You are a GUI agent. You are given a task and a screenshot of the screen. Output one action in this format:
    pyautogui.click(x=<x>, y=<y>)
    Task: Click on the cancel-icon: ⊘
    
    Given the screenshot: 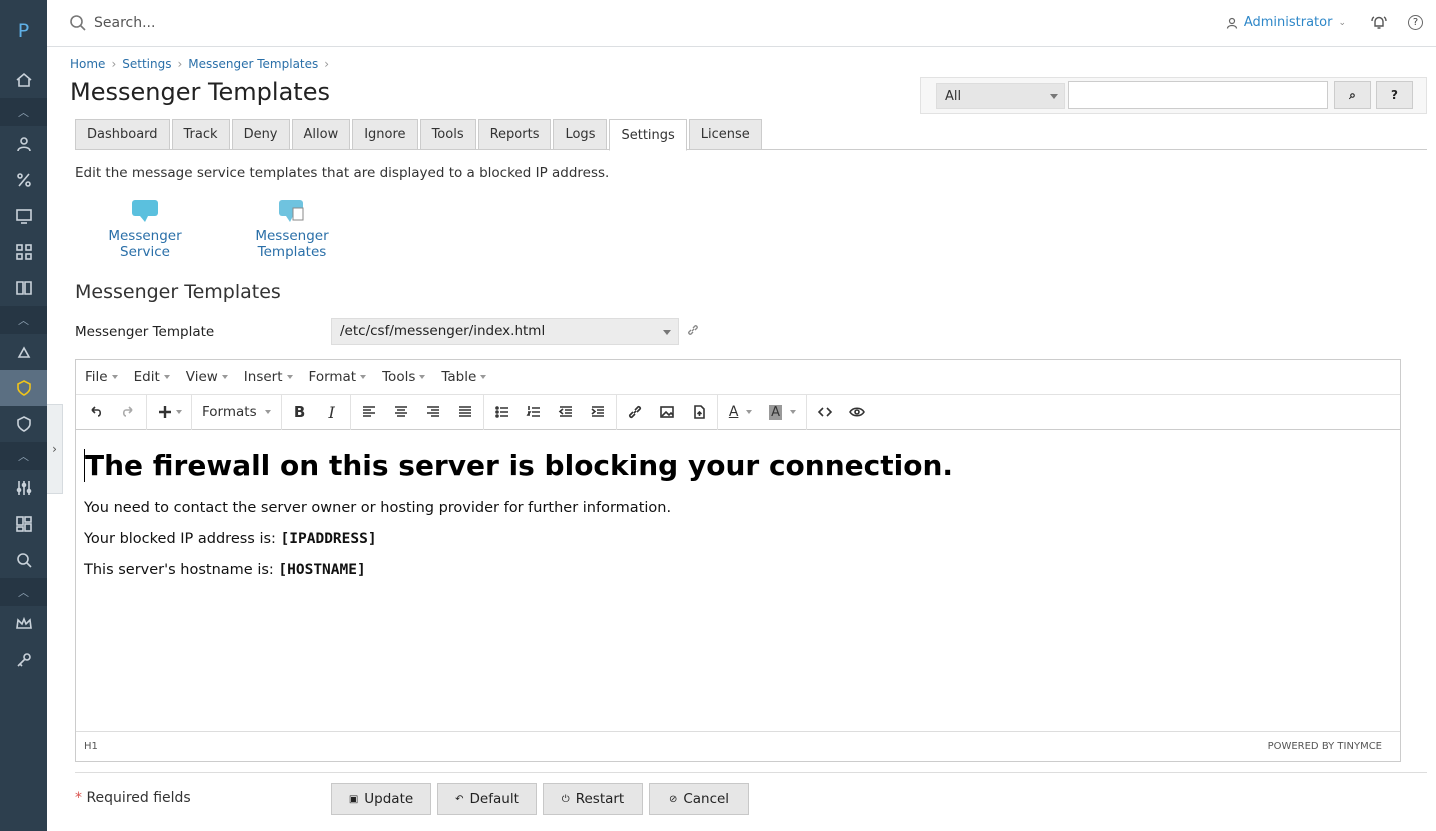 What is the action you would take?
    pyautogui.click(x=673, y=799)
    